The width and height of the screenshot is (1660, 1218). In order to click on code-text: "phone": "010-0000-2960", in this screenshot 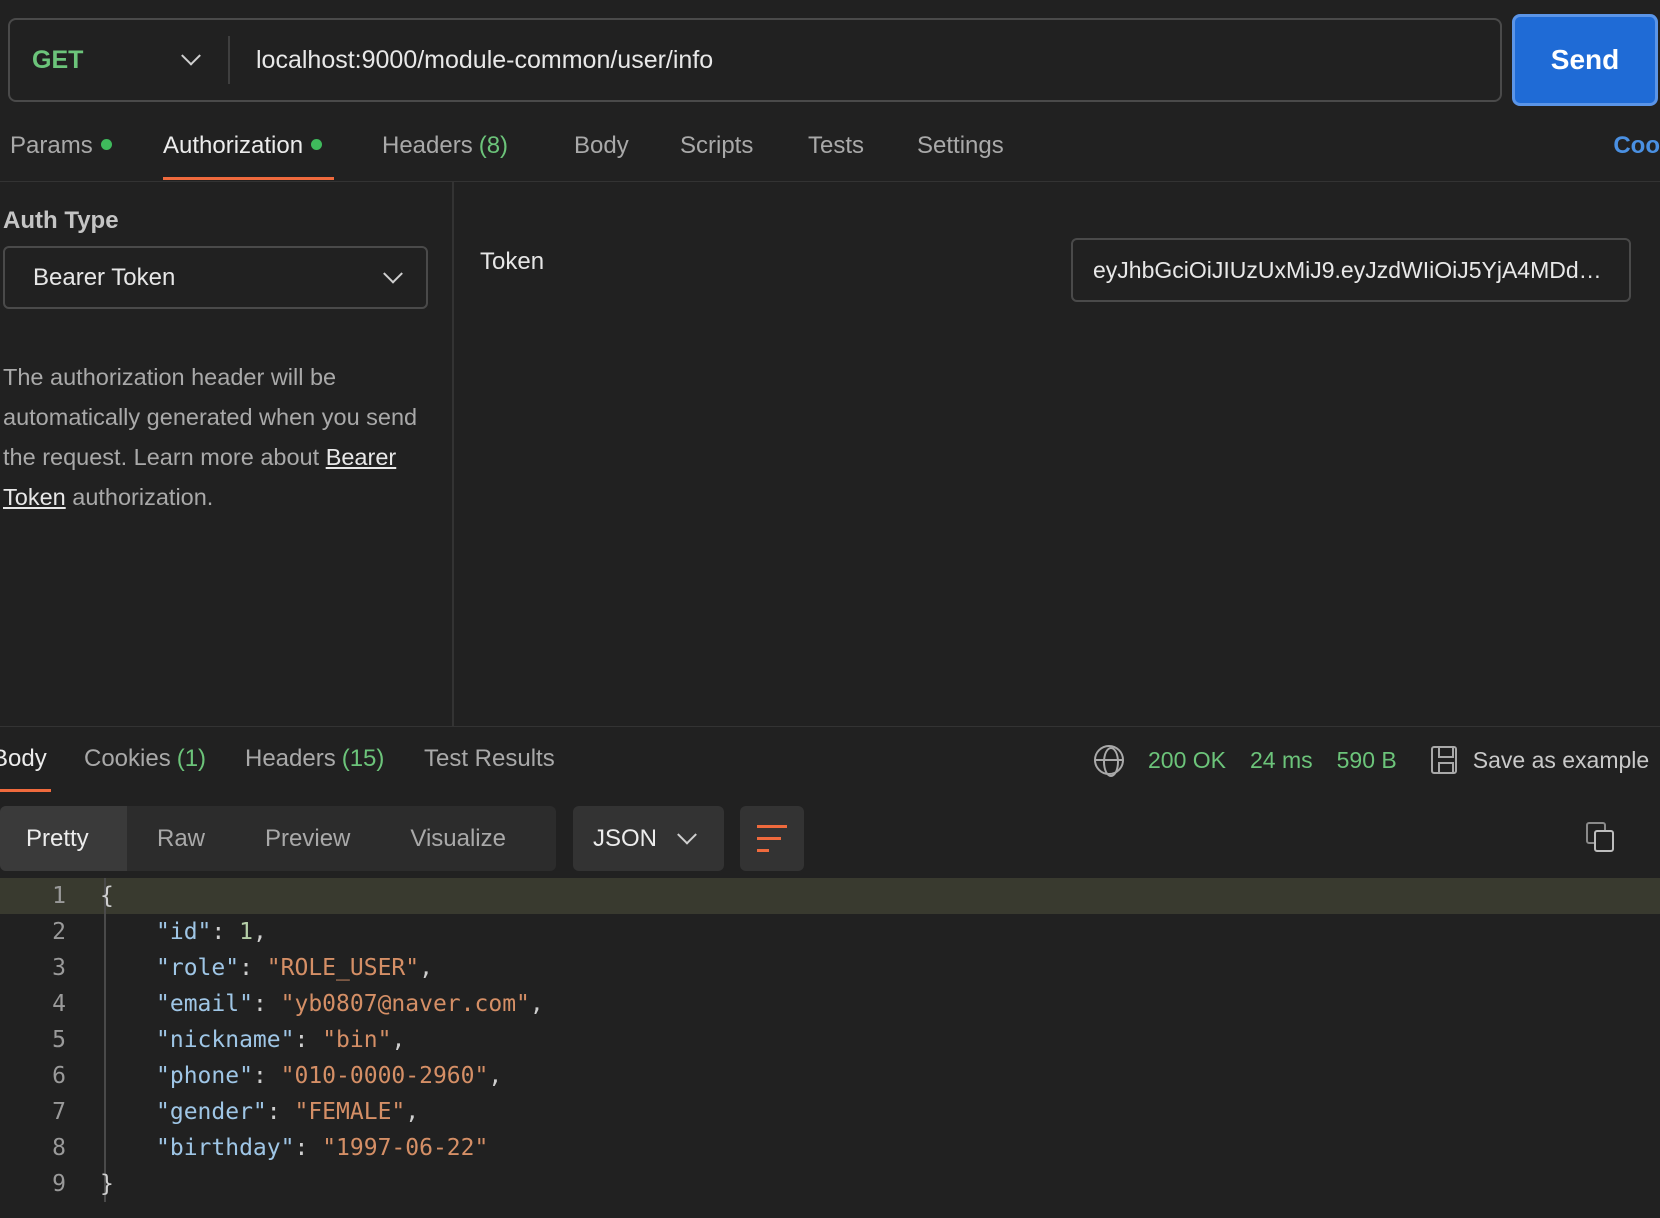, I will do `click(329, 1076)`.